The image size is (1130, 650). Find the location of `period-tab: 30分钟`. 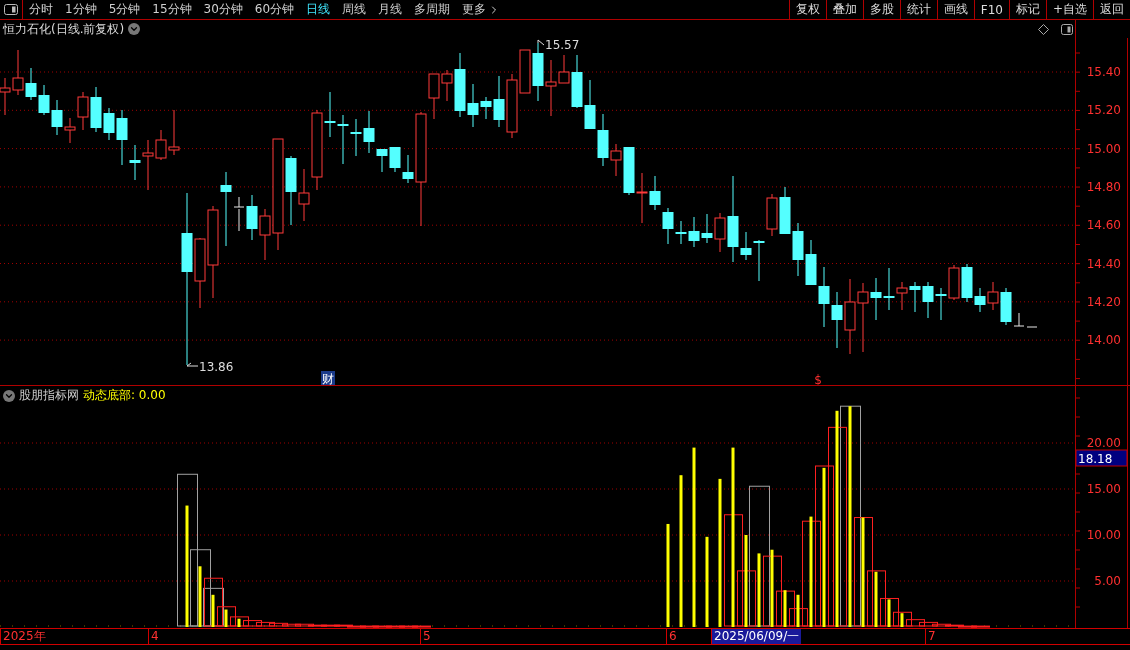

period-tab: 30分钟 is located at coordinates (223, 9).